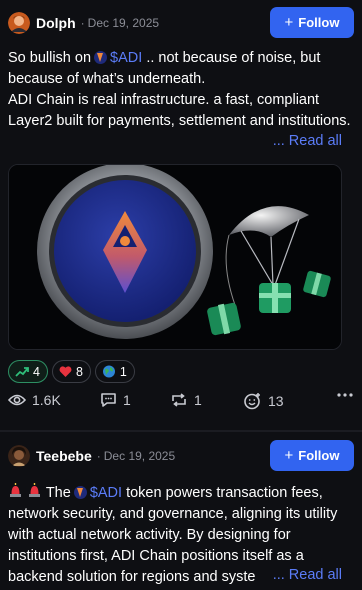  What do you see at coordinates (65, 371) in the screenshot?
I see `heart-icon` at bounding box center [65, 371].